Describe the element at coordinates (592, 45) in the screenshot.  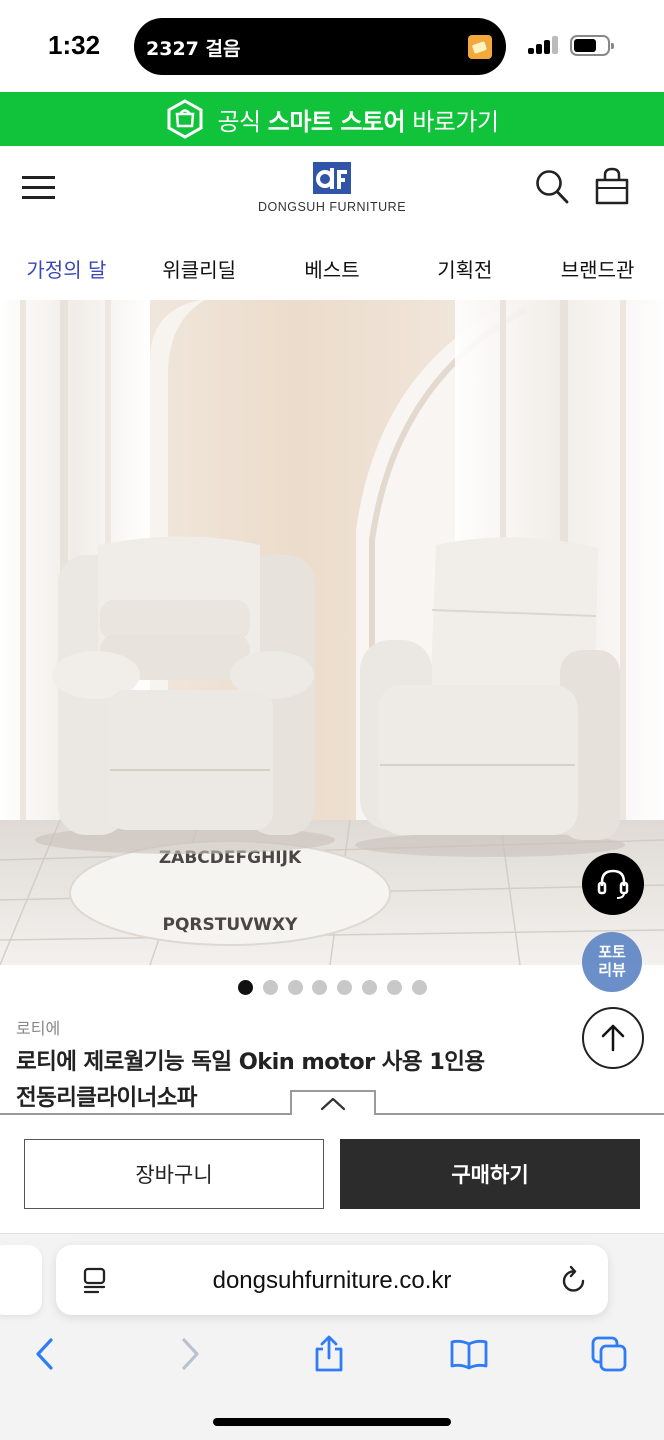
I see `battery-icon` at that location.